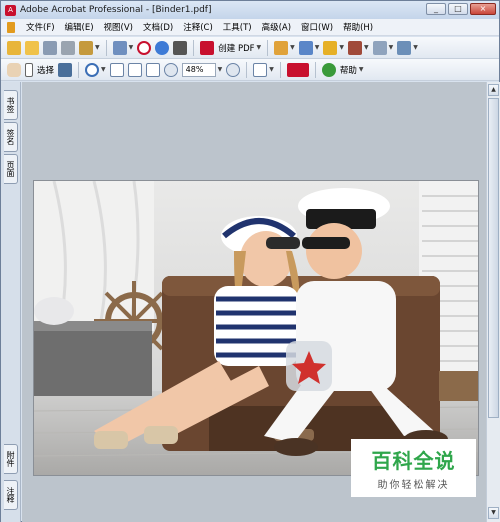  I want to click on watermark-subtitle: 助你轻松解决, so click(413, 485).